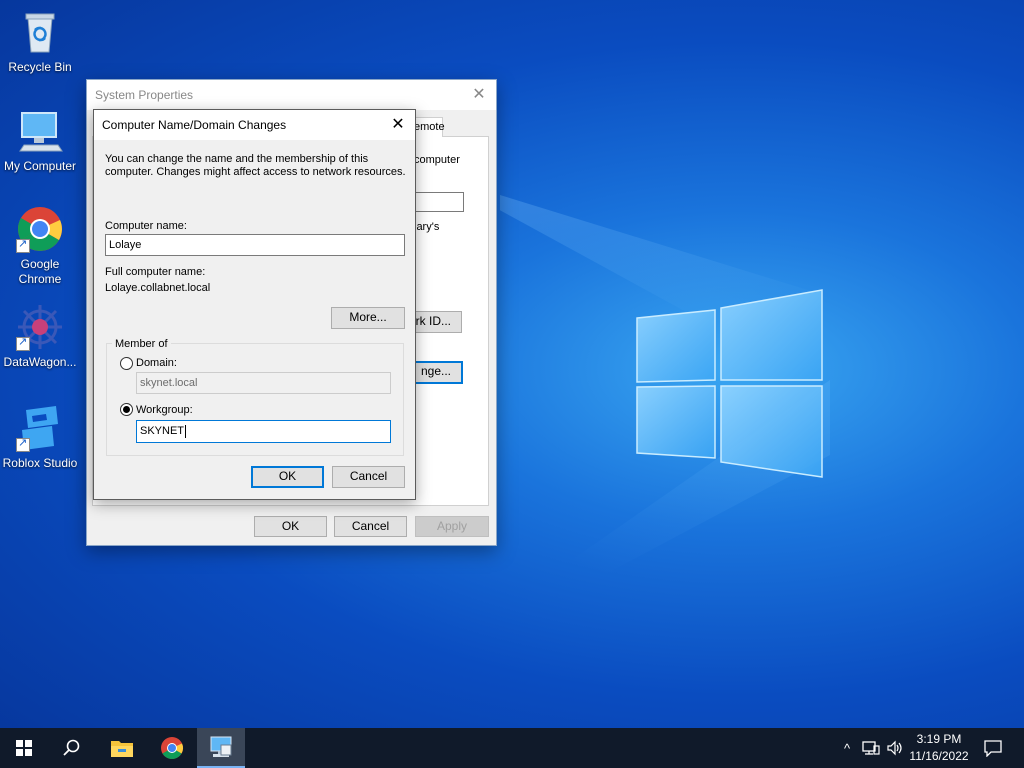  I want to click on computer-description-text: computer, so click(437, 160).